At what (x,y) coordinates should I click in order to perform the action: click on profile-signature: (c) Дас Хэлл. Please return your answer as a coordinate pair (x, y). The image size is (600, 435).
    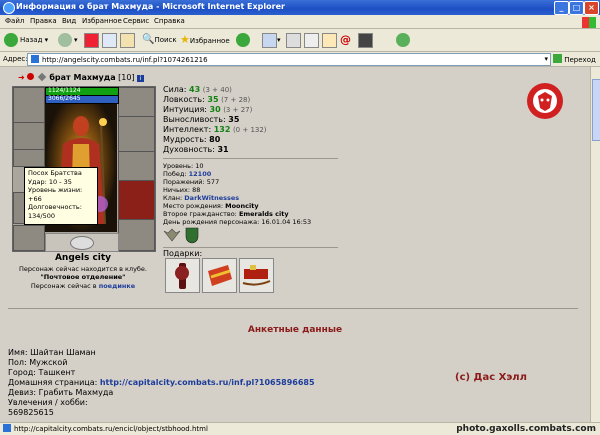
    Looking at the image, I should click on (491, 377).